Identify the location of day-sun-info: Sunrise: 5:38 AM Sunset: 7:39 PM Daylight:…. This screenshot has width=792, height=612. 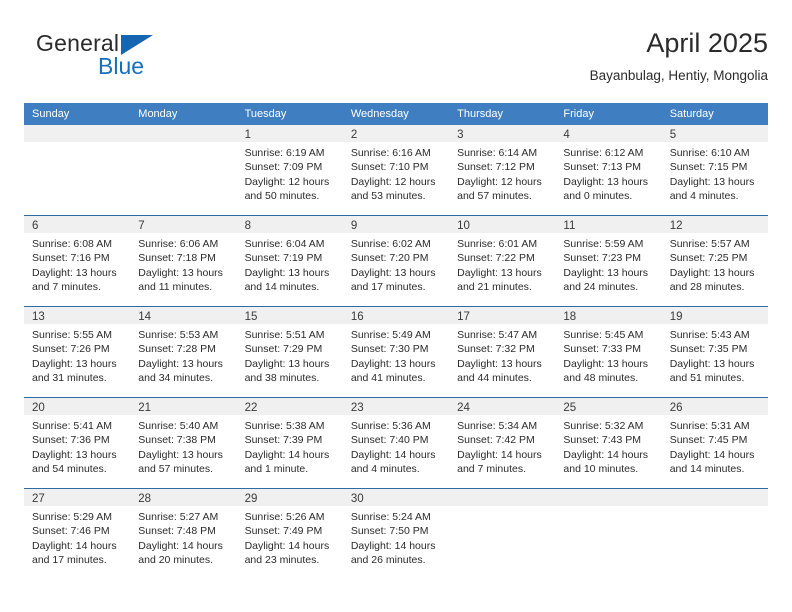
(290, 446).